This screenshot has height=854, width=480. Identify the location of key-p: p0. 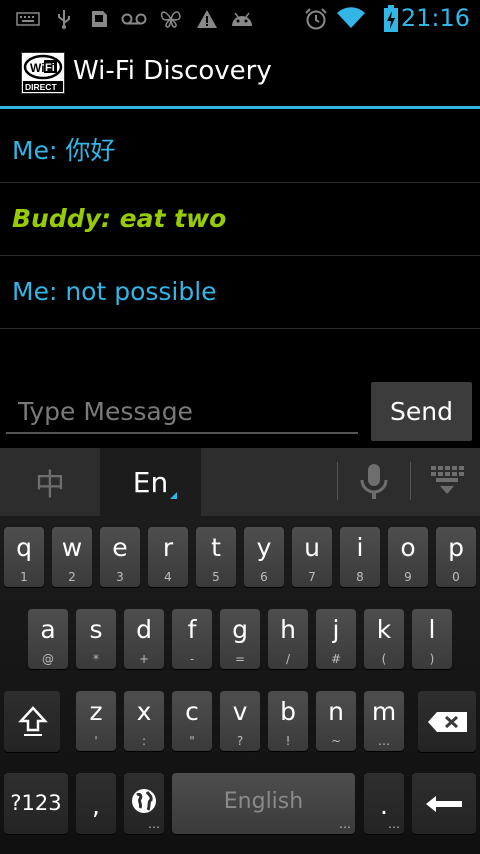
(456, 557).